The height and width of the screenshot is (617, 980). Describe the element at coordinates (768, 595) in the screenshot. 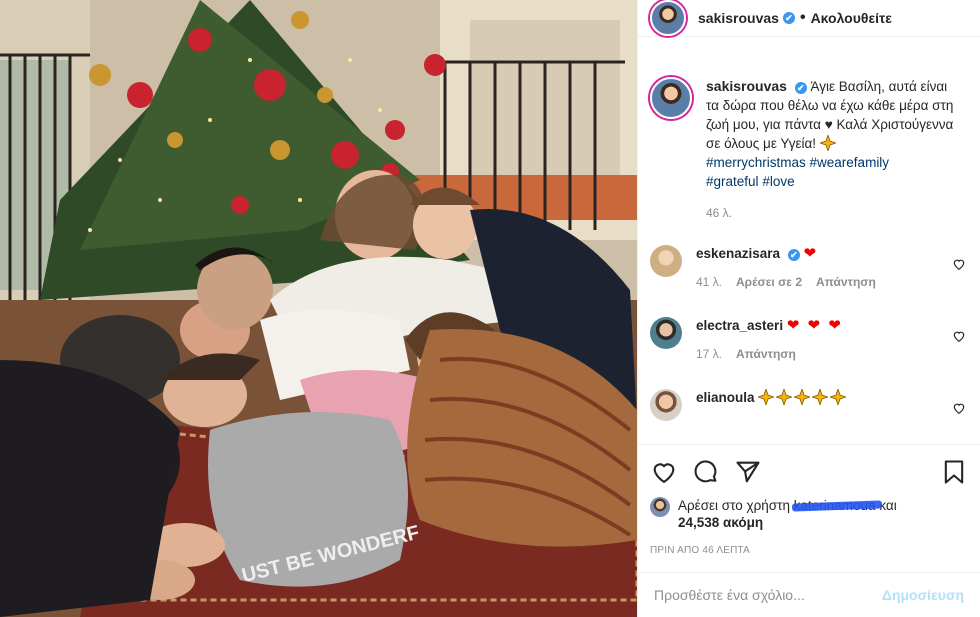

I see `comment-input` at that location.